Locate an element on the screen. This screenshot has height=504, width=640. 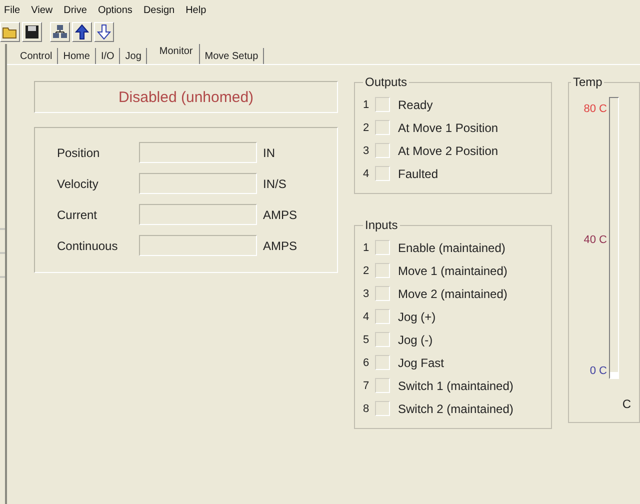
menu-item: Help is located at coordinates (196, 10).